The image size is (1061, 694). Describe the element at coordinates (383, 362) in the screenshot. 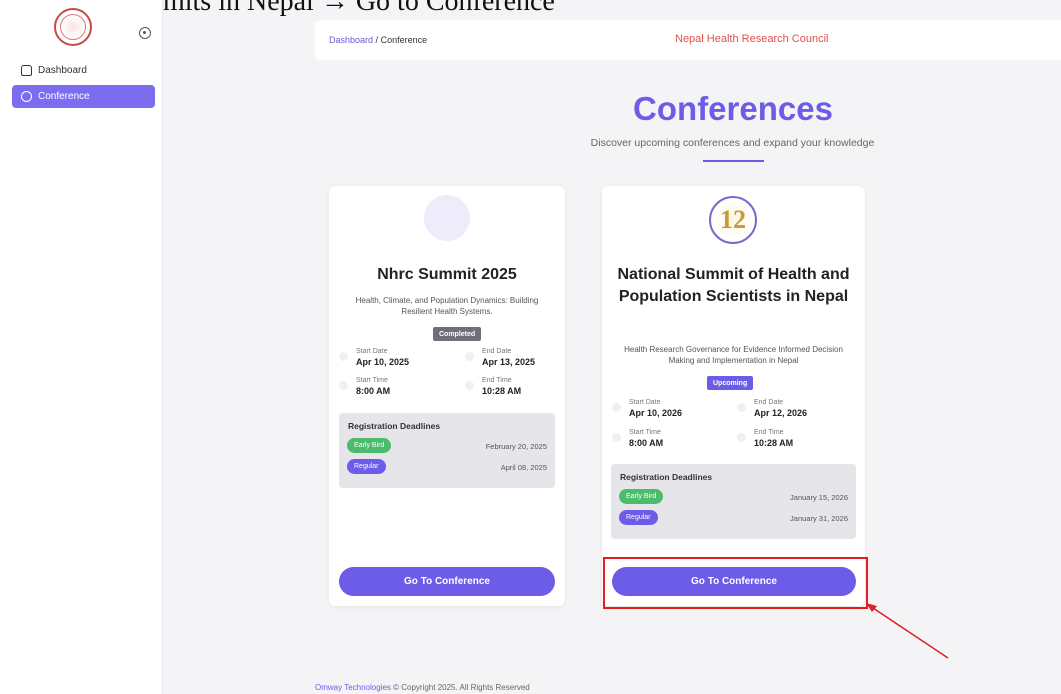

I see `start-date-value: Apr 10, 2025` at that location.